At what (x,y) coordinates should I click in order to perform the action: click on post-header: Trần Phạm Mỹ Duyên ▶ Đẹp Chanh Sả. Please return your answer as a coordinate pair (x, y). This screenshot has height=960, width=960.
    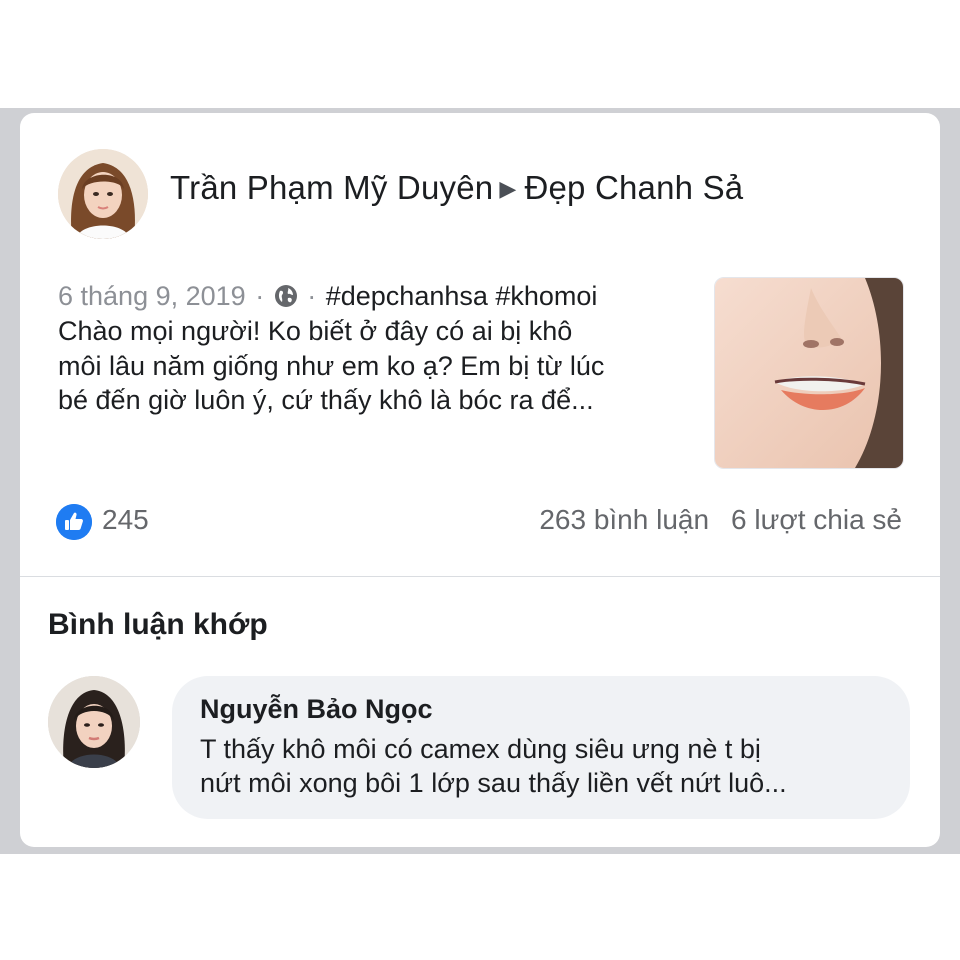
    Looking at the image, I should click on (456, 188).